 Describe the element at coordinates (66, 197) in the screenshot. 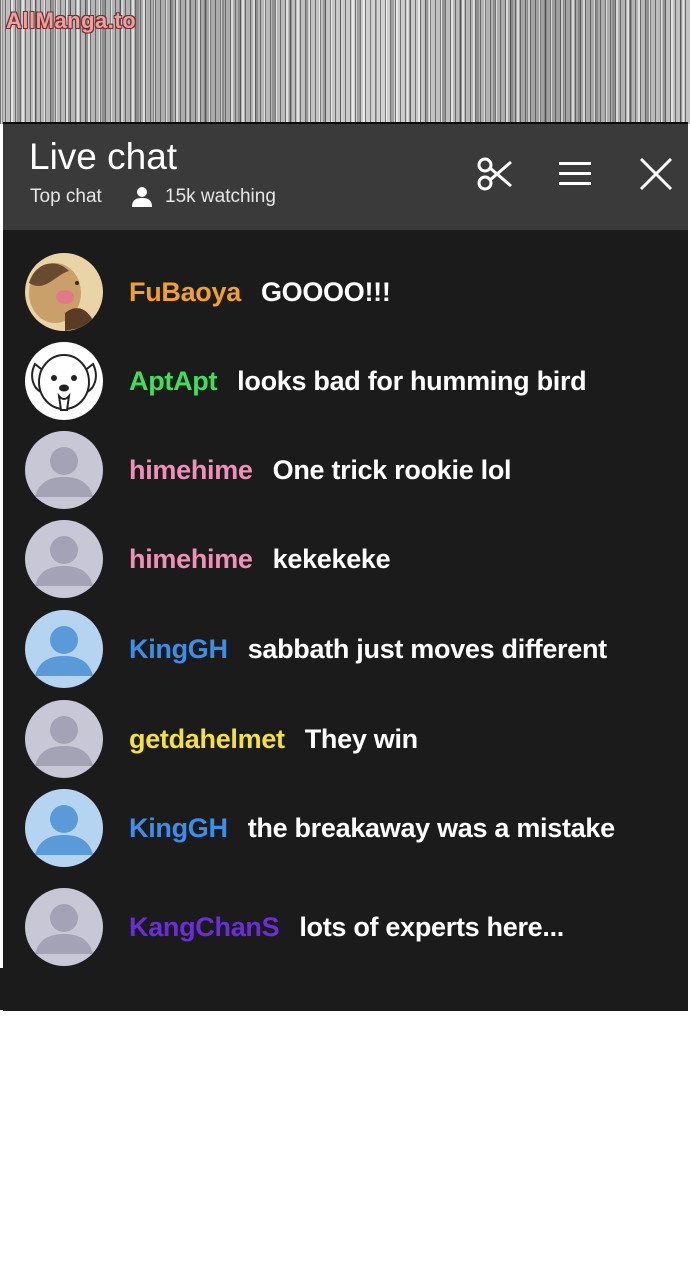

I see `top-chat-dropdown: Top chat` at that location.